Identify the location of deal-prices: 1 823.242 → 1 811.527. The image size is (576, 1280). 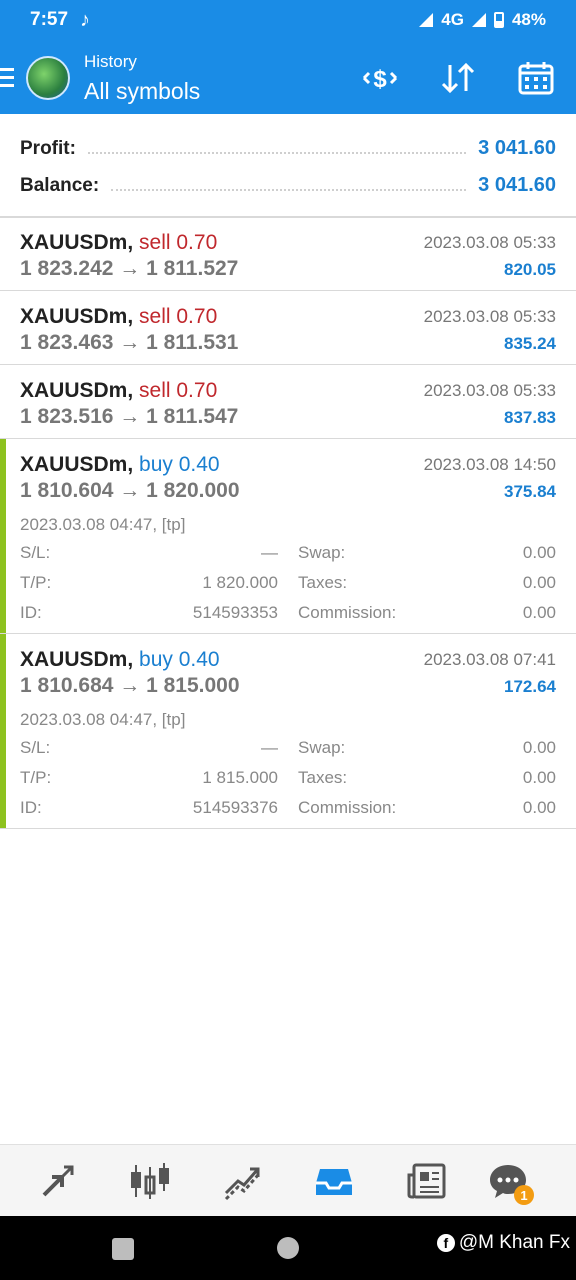
(129, 268).